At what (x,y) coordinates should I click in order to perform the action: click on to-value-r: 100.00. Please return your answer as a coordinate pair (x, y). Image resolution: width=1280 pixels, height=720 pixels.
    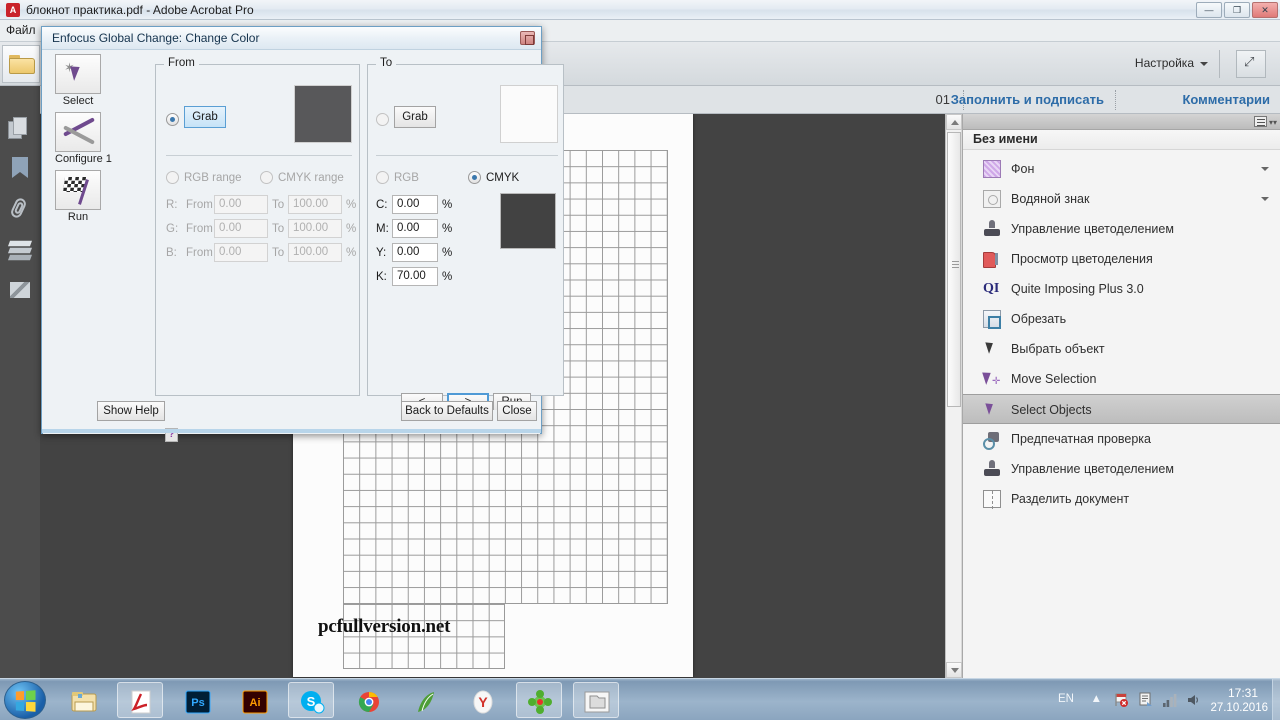
    Looking at the image, I should click on (315, 204).